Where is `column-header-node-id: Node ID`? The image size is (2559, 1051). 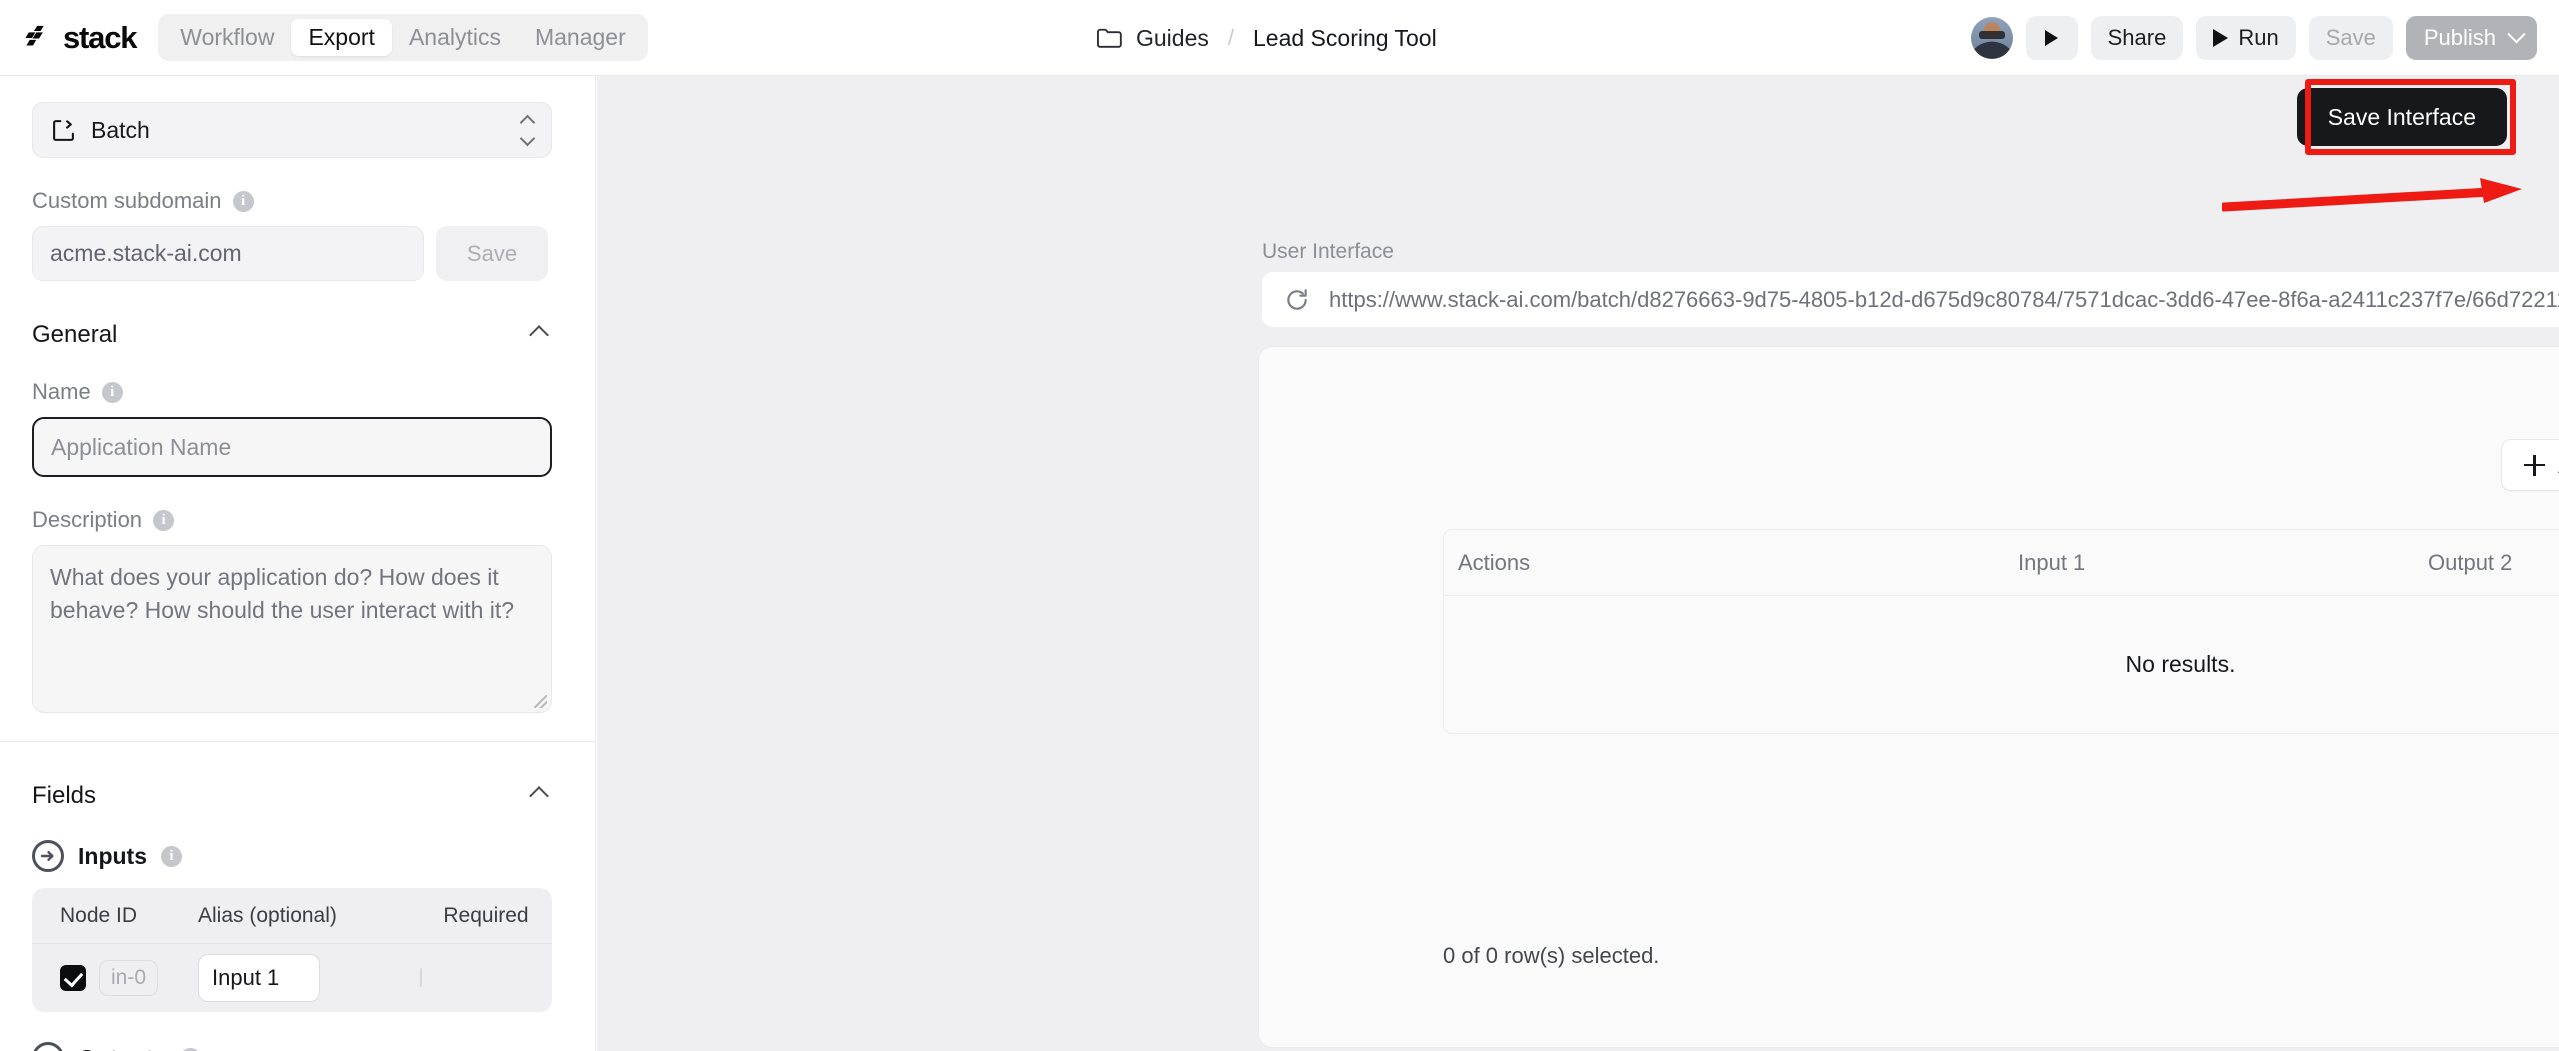 column-header-node-id: Node ID is located at coordinates (99, 915).